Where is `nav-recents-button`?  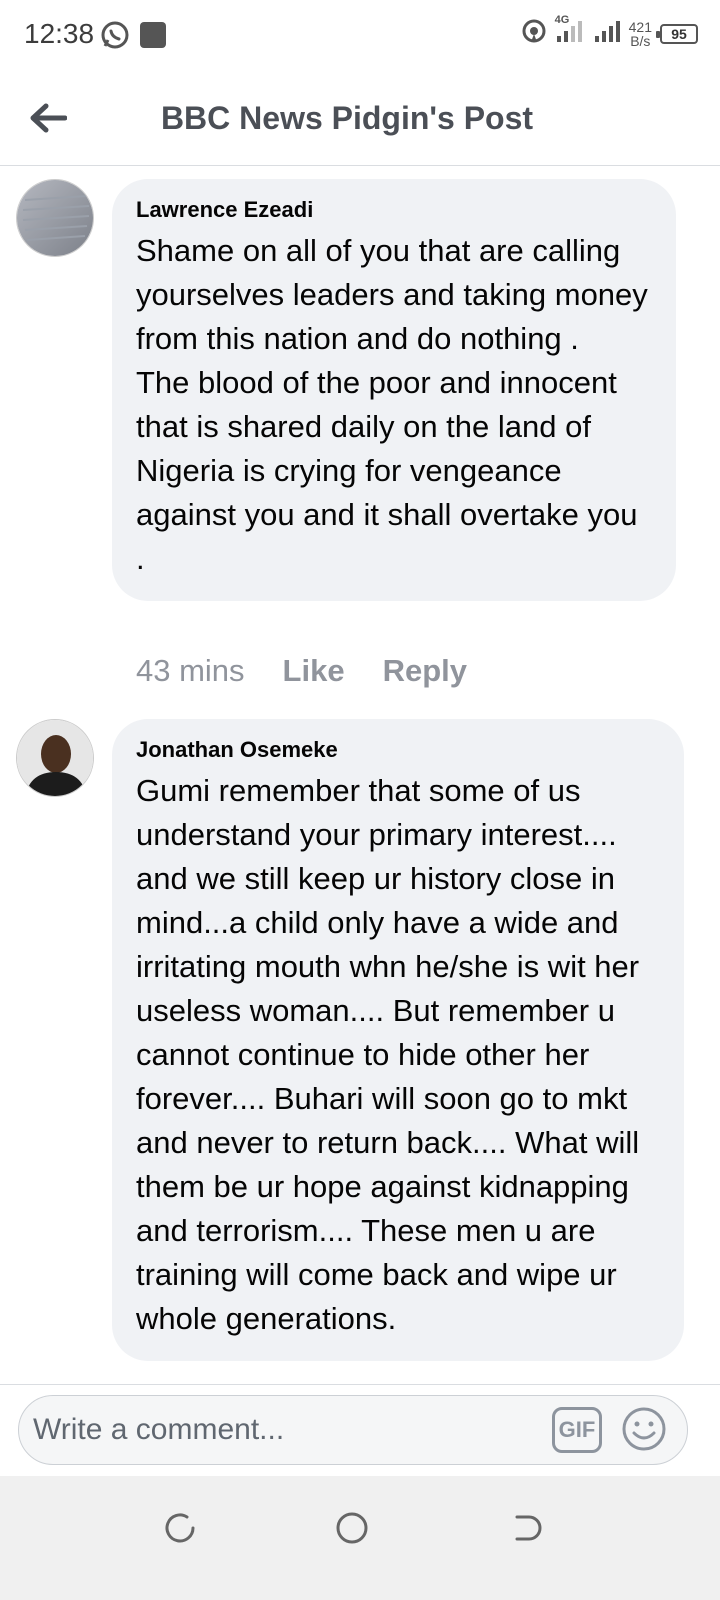 nav-recents-button is located at coordinates (180, 1528).